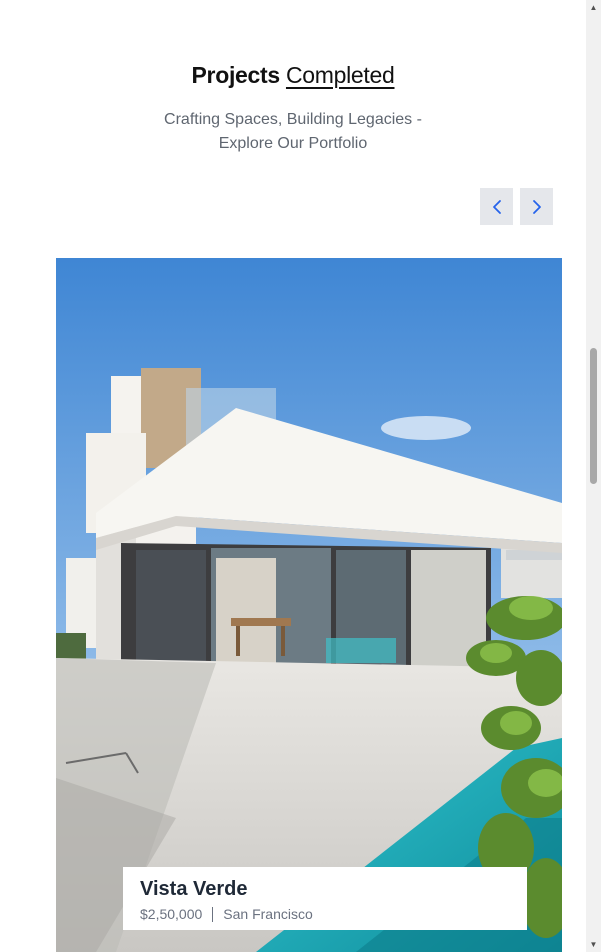 This screenshot has height=952, width=601. I want to click on project-price: $2,50,000, so click(171, 914).